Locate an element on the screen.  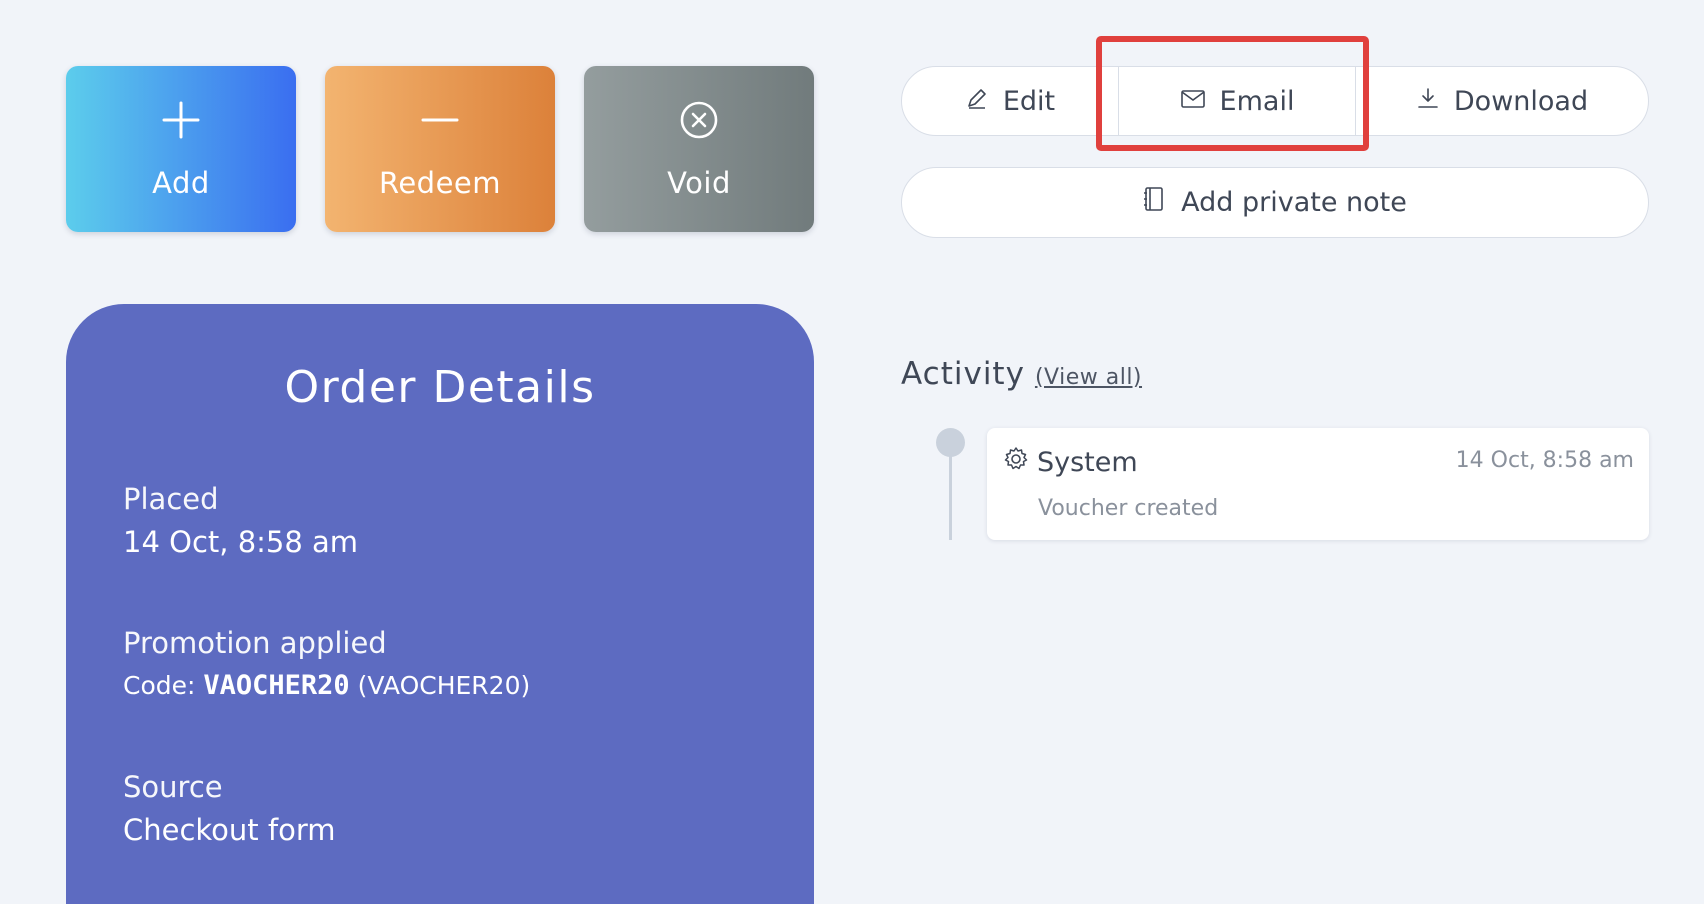
activity-title: Activity is located at coordinates (963, 374).